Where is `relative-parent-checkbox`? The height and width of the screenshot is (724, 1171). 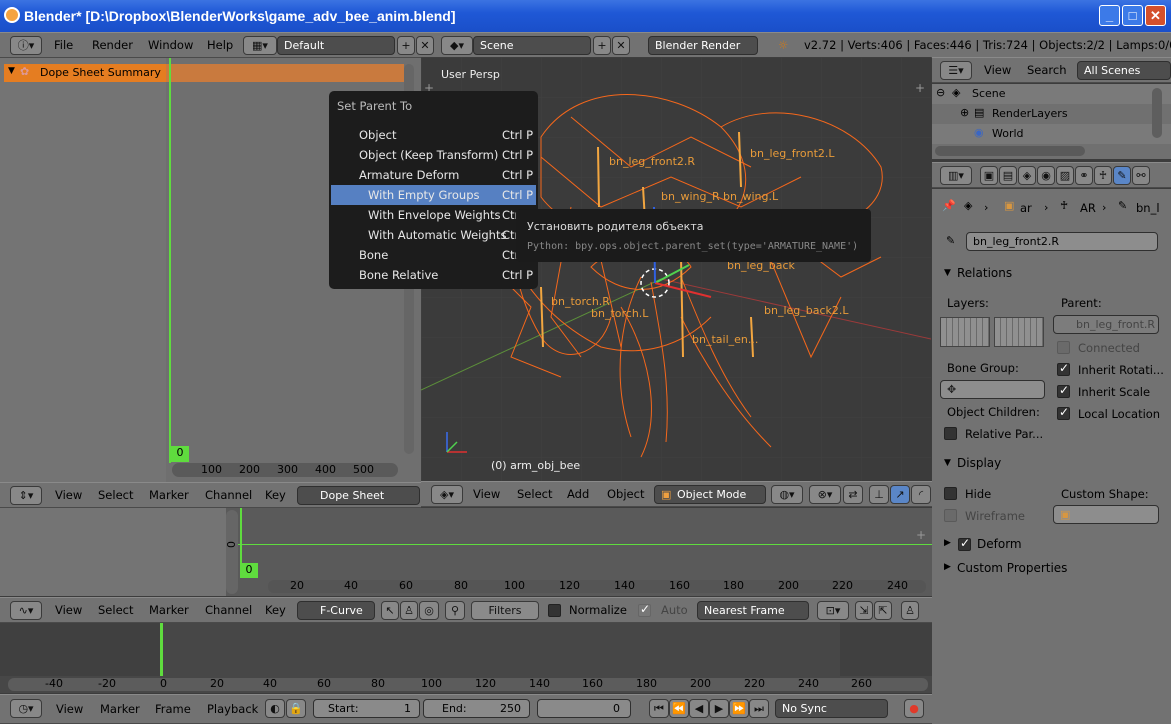
relative-parent-checkbox is located at coordinates (950, 433).